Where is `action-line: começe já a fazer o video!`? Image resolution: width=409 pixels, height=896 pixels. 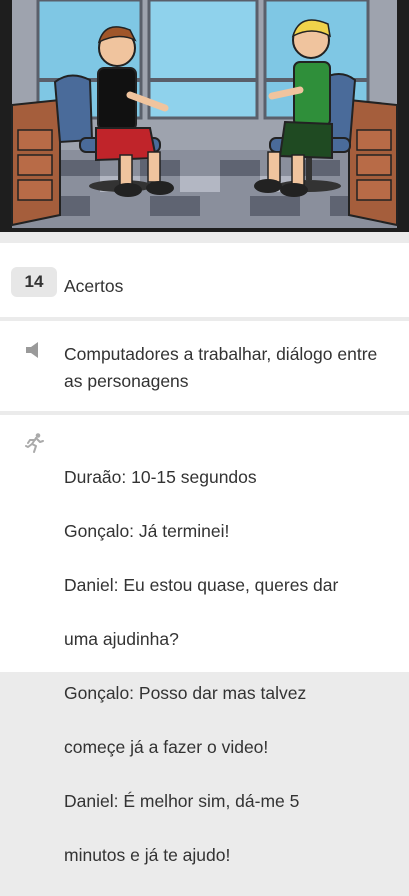
action-line: começe já a fazer o video! is located at coordinates (166, 747).